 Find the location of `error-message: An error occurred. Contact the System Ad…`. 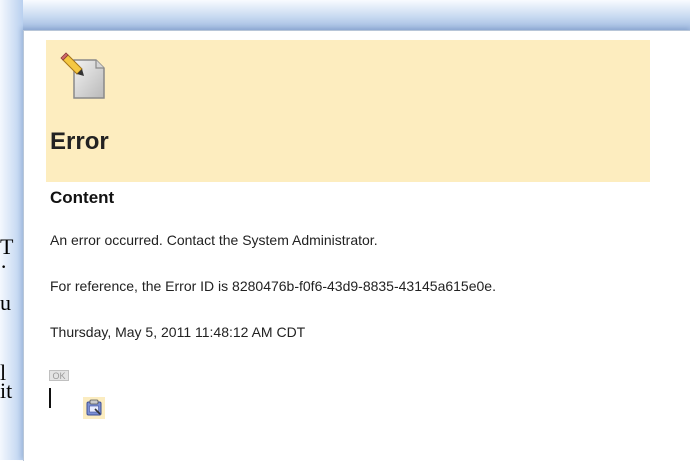

error-message: An error occurred. Contact the System Ad… is located at coordinates (214, 240).